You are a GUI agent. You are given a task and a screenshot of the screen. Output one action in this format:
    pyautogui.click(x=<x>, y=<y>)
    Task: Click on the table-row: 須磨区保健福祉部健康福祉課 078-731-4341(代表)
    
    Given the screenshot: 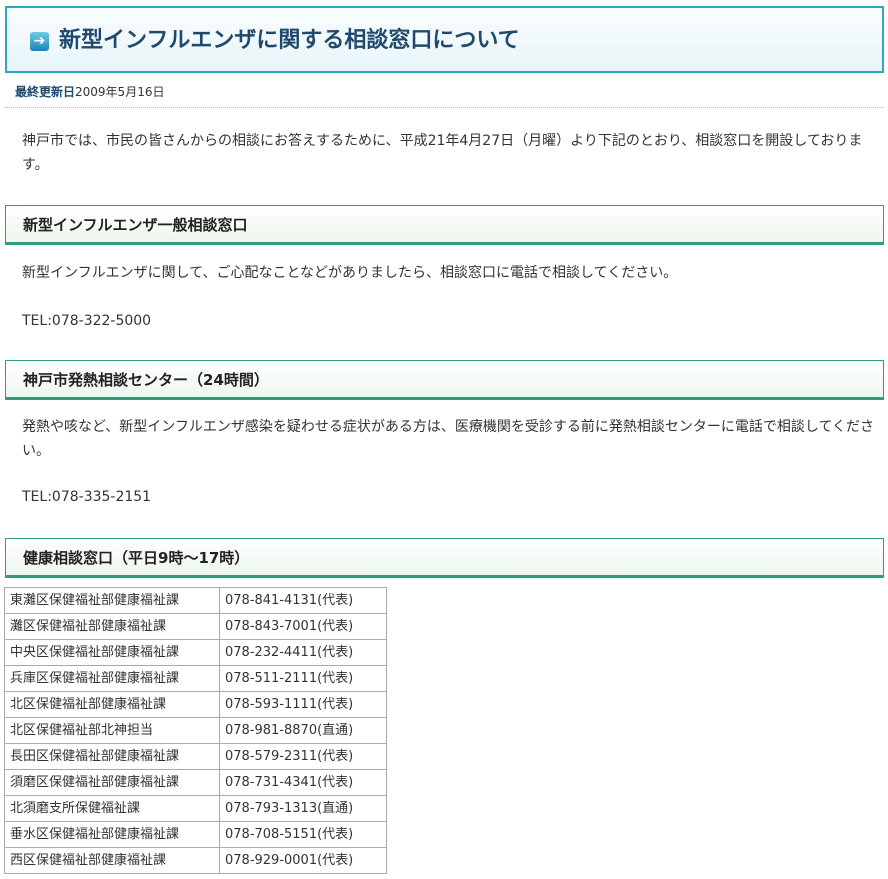 What is the action you would take?
    pyautogui.click(x=195, y=782)
    